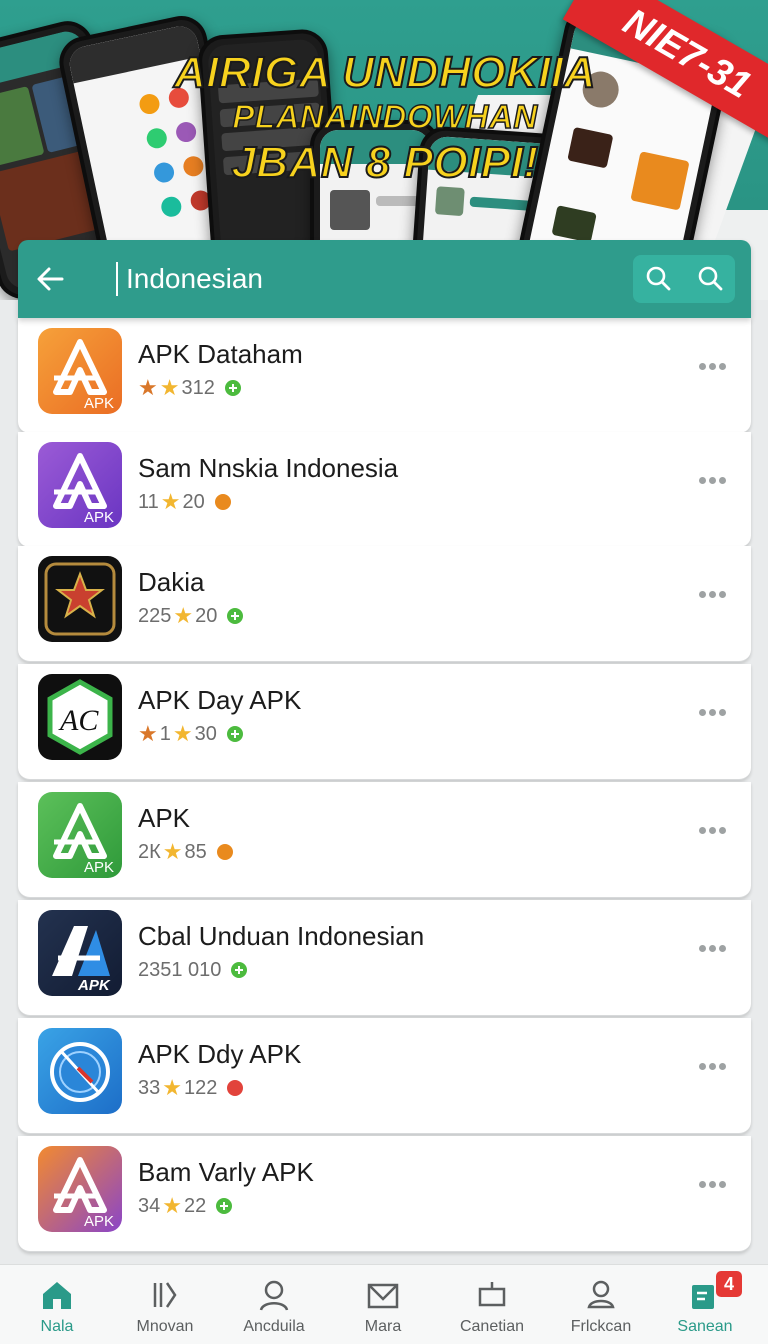  What do you see at coordinates (601, 1294) in the screenshot?
I see `profile-icon` at bounding box center [601, 1294].